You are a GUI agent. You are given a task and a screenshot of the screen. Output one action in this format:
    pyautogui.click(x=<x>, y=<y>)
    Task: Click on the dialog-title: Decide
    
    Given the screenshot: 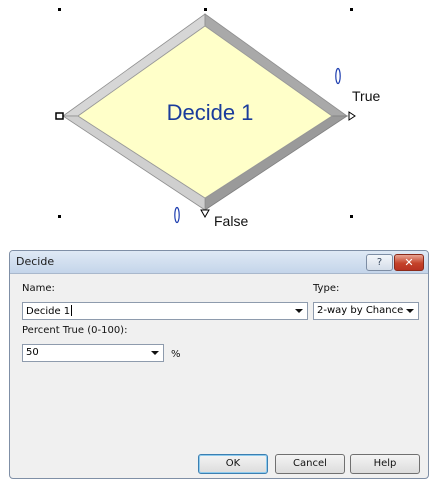 What is the action you would take?
    pyautogui.click(x=35, y=261)
    